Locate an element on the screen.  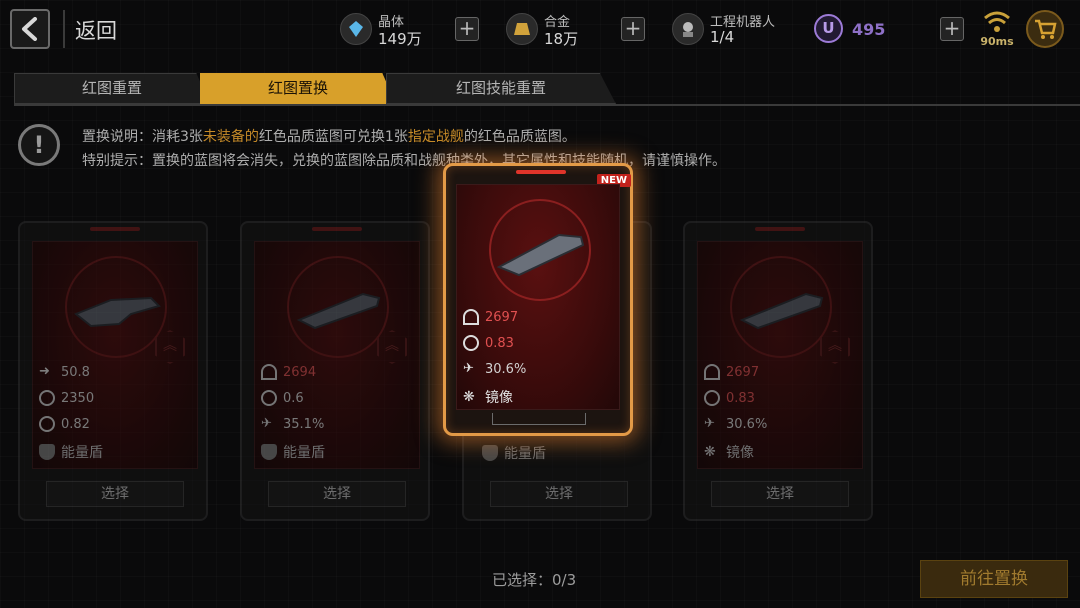
chevron-left-icon is located at coordinates (29, 29).